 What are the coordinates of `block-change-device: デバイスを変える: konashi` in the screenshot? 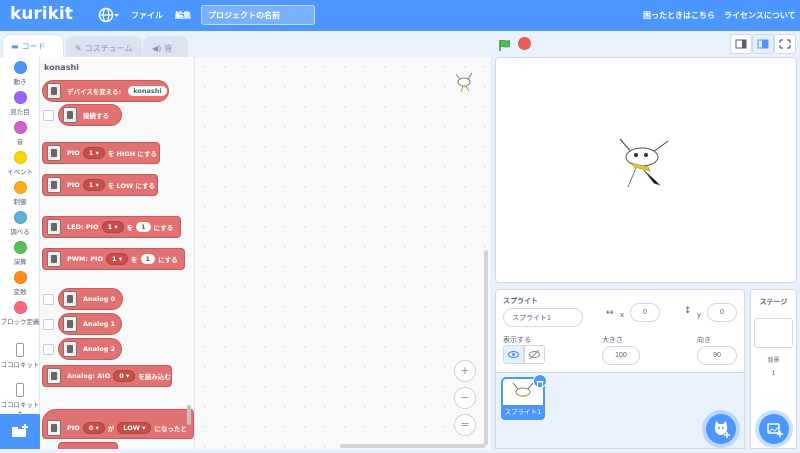 It's located at (105, 91).